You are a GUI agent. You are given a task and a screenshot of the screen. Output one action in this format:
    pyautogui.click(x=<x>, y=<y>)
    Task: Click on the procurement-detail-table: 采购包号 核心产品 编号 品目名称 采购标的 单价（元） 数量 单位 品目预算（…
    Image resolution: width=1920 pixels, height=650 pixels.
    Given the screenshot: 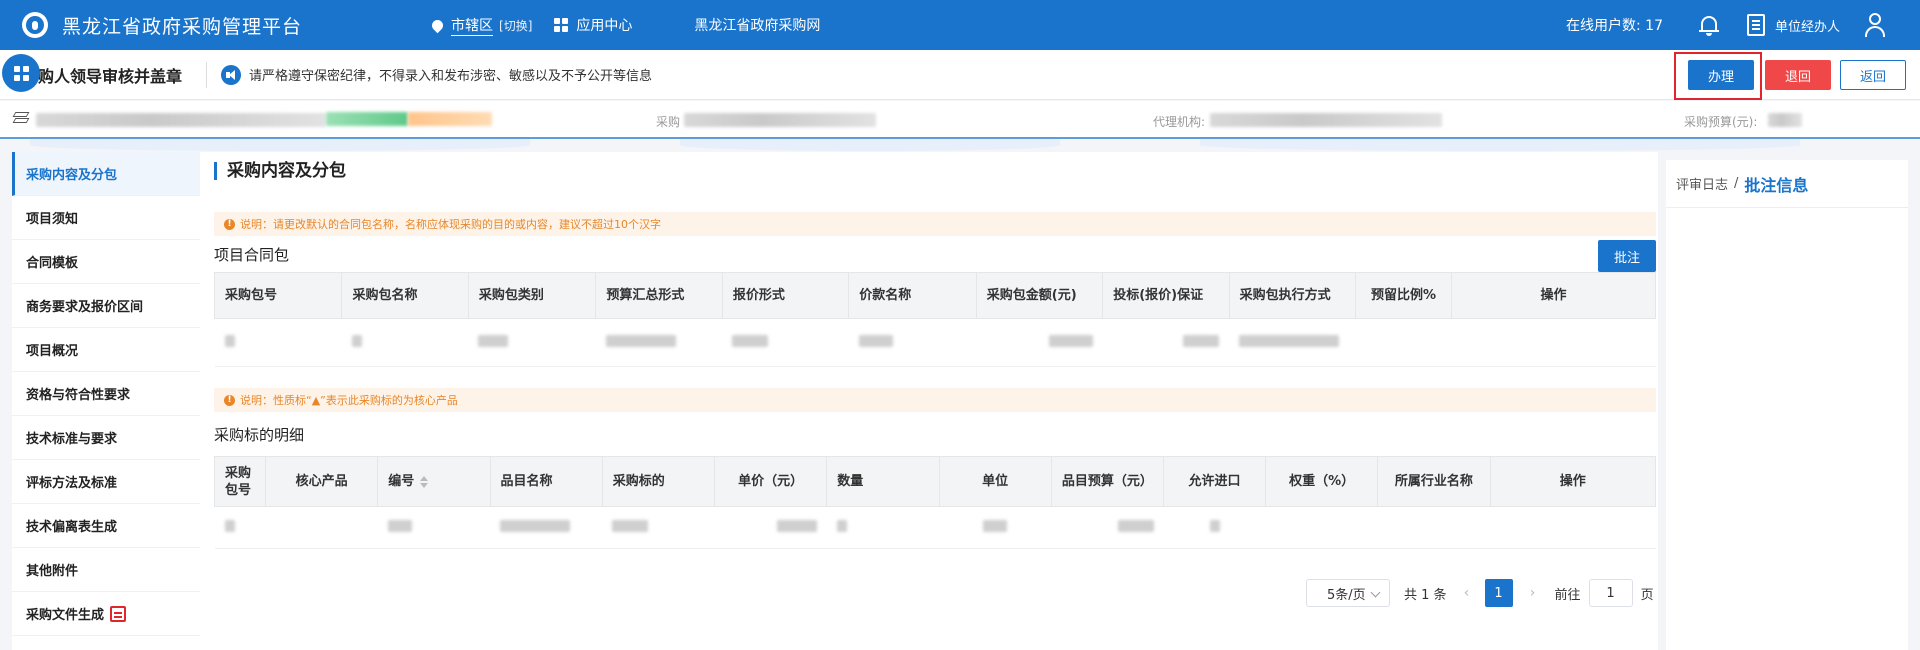 What is the action you would take?
    pyautogui.click(x=935, y=502)
    